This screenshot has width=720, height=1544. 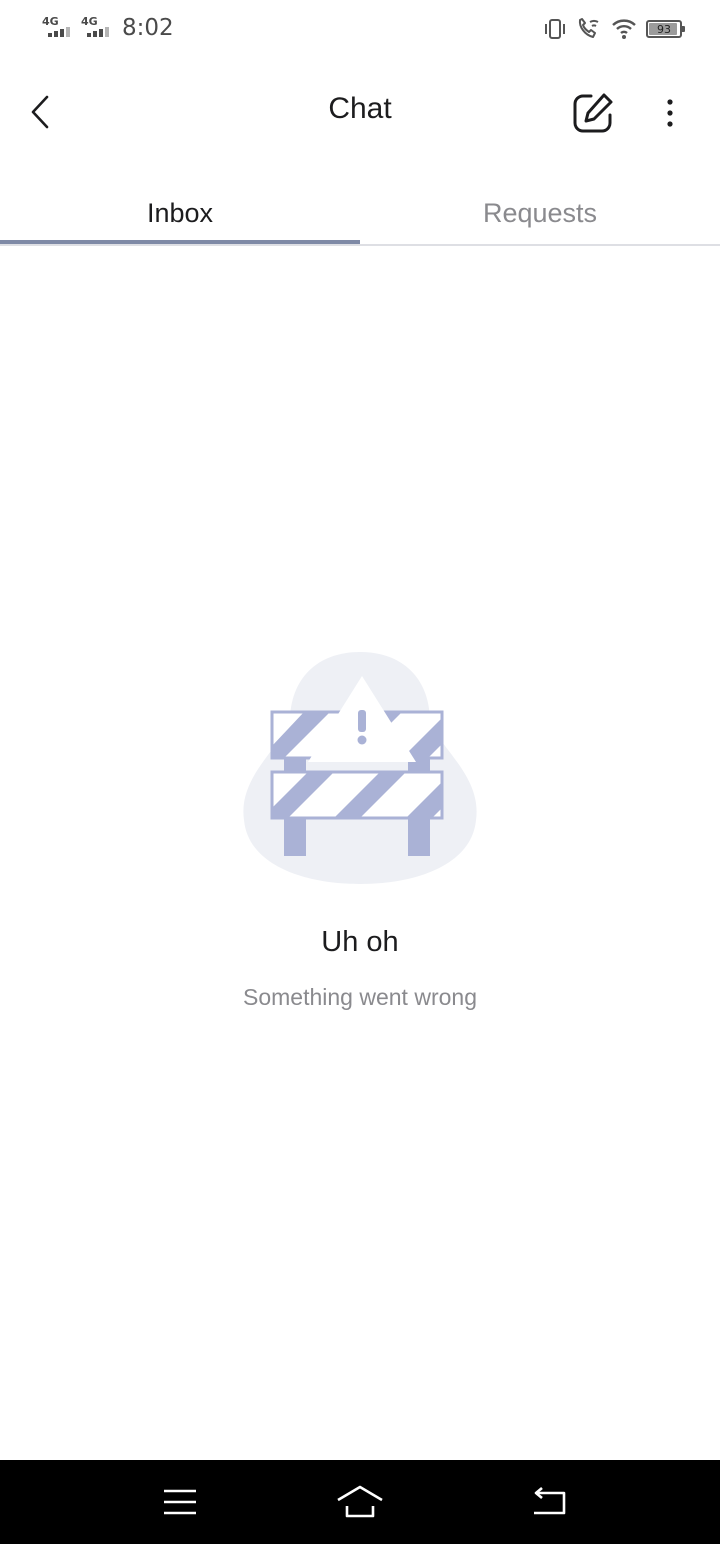 I want to click on roadblock-warning-icon, so click(x=360, y=768).